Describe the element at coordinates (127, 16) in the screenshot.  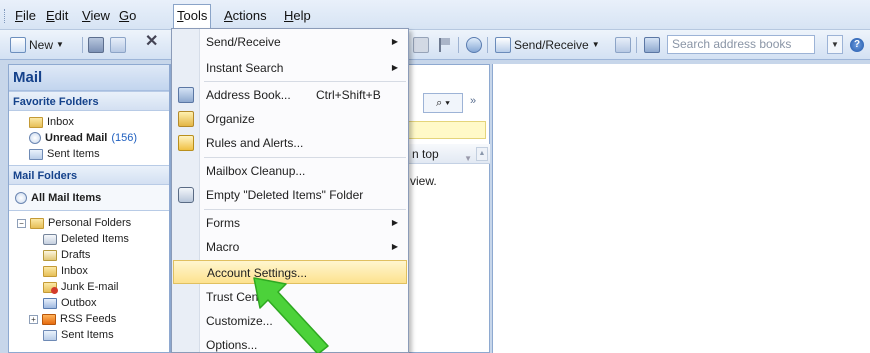
I see `menu-go: Go` at that location.